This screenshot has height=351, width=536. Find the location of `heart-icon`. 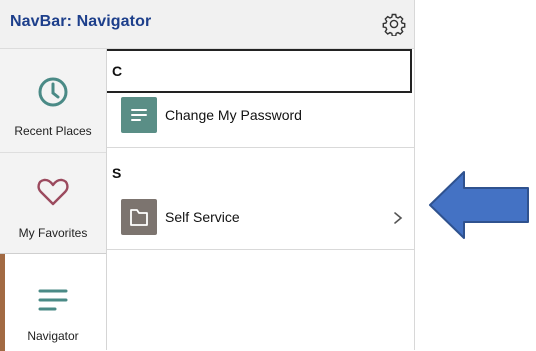

heart-icon is located at coordinates (53, 192).